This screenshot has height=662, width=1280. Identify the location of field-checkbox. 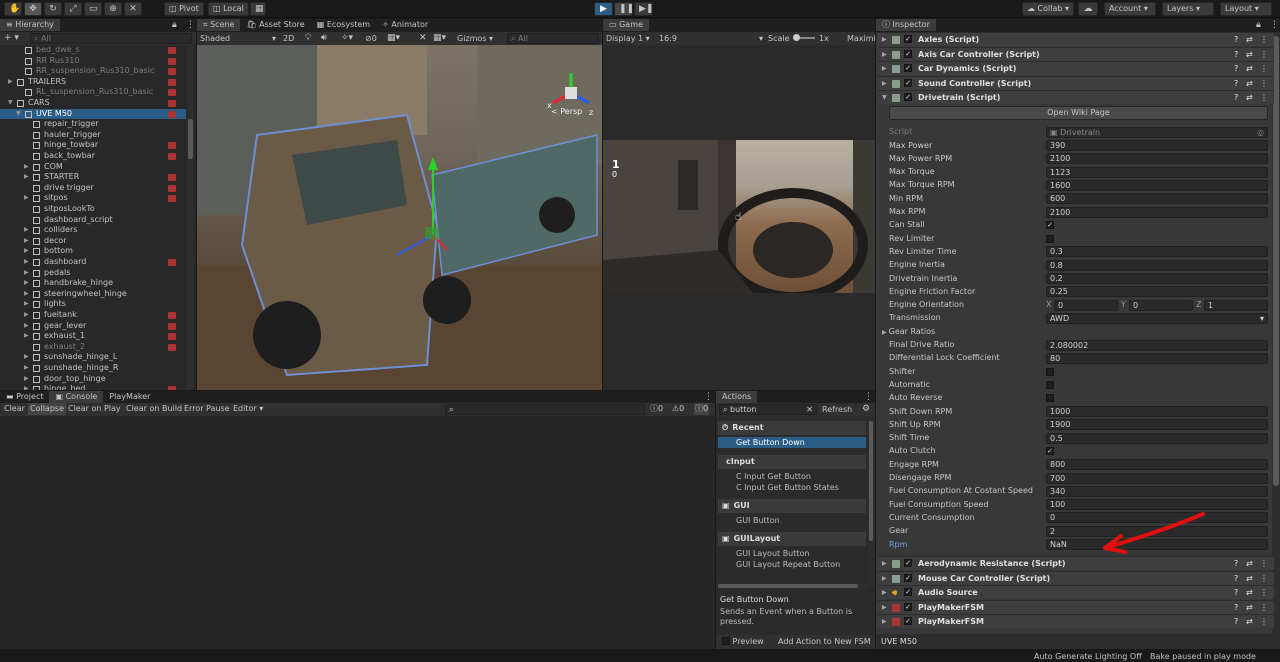
(1050, 371).